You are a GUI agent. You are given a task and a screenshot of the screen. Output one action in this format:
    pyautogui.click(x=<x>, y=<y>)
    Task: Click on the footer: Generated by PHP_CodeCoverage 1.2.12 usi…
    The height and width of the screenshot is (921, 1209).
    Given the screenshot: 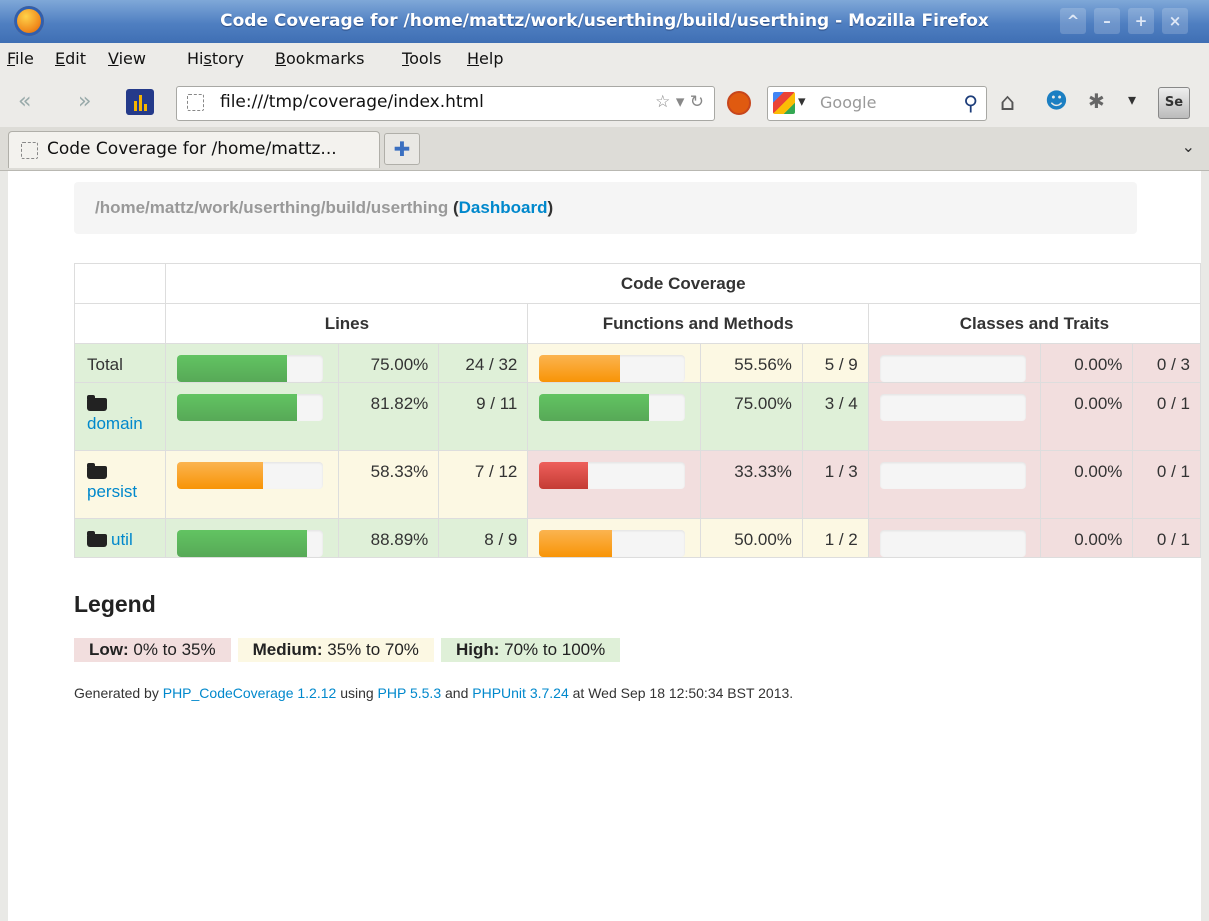 What is the action you would take?
    pyautogui.click(x=434, y=693)
    